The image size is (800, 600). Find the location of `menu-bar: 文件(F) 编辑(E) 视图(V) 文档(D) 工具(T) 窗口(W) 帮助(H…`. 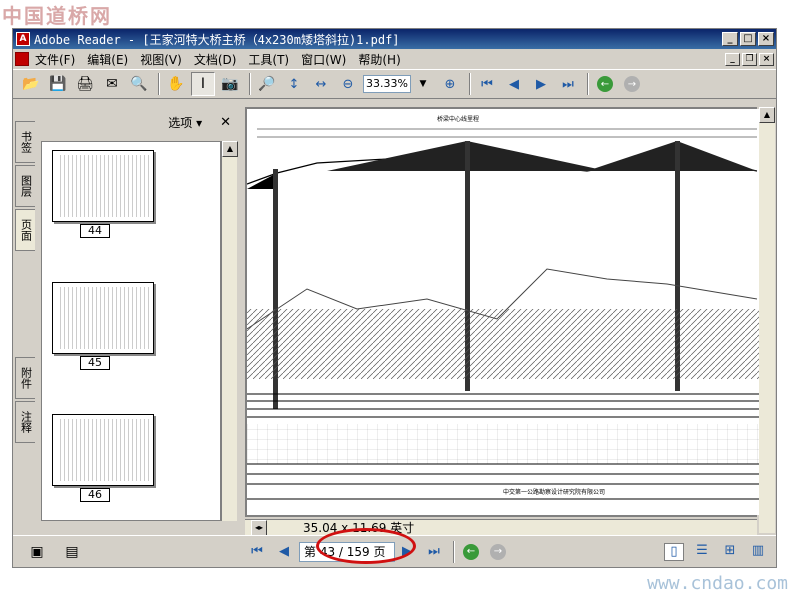

menu-bar: 文件(F) 编辑(E) 视图(V) 文档(D) 工具(T) 窗口(W) 帮助(H… is located at coordinates (394, 59).